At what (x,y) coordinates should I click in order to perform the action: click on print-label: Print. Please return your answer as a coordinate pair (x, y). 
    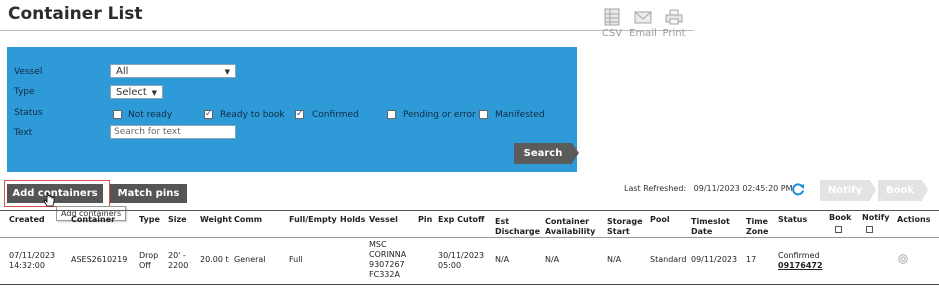
    Looking at the image, I should click on (674, 33).